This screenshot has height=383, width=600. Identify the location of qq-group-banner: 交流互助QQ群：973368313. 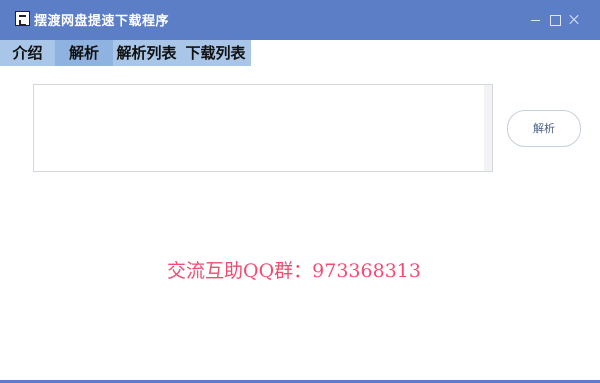
(300, 269).